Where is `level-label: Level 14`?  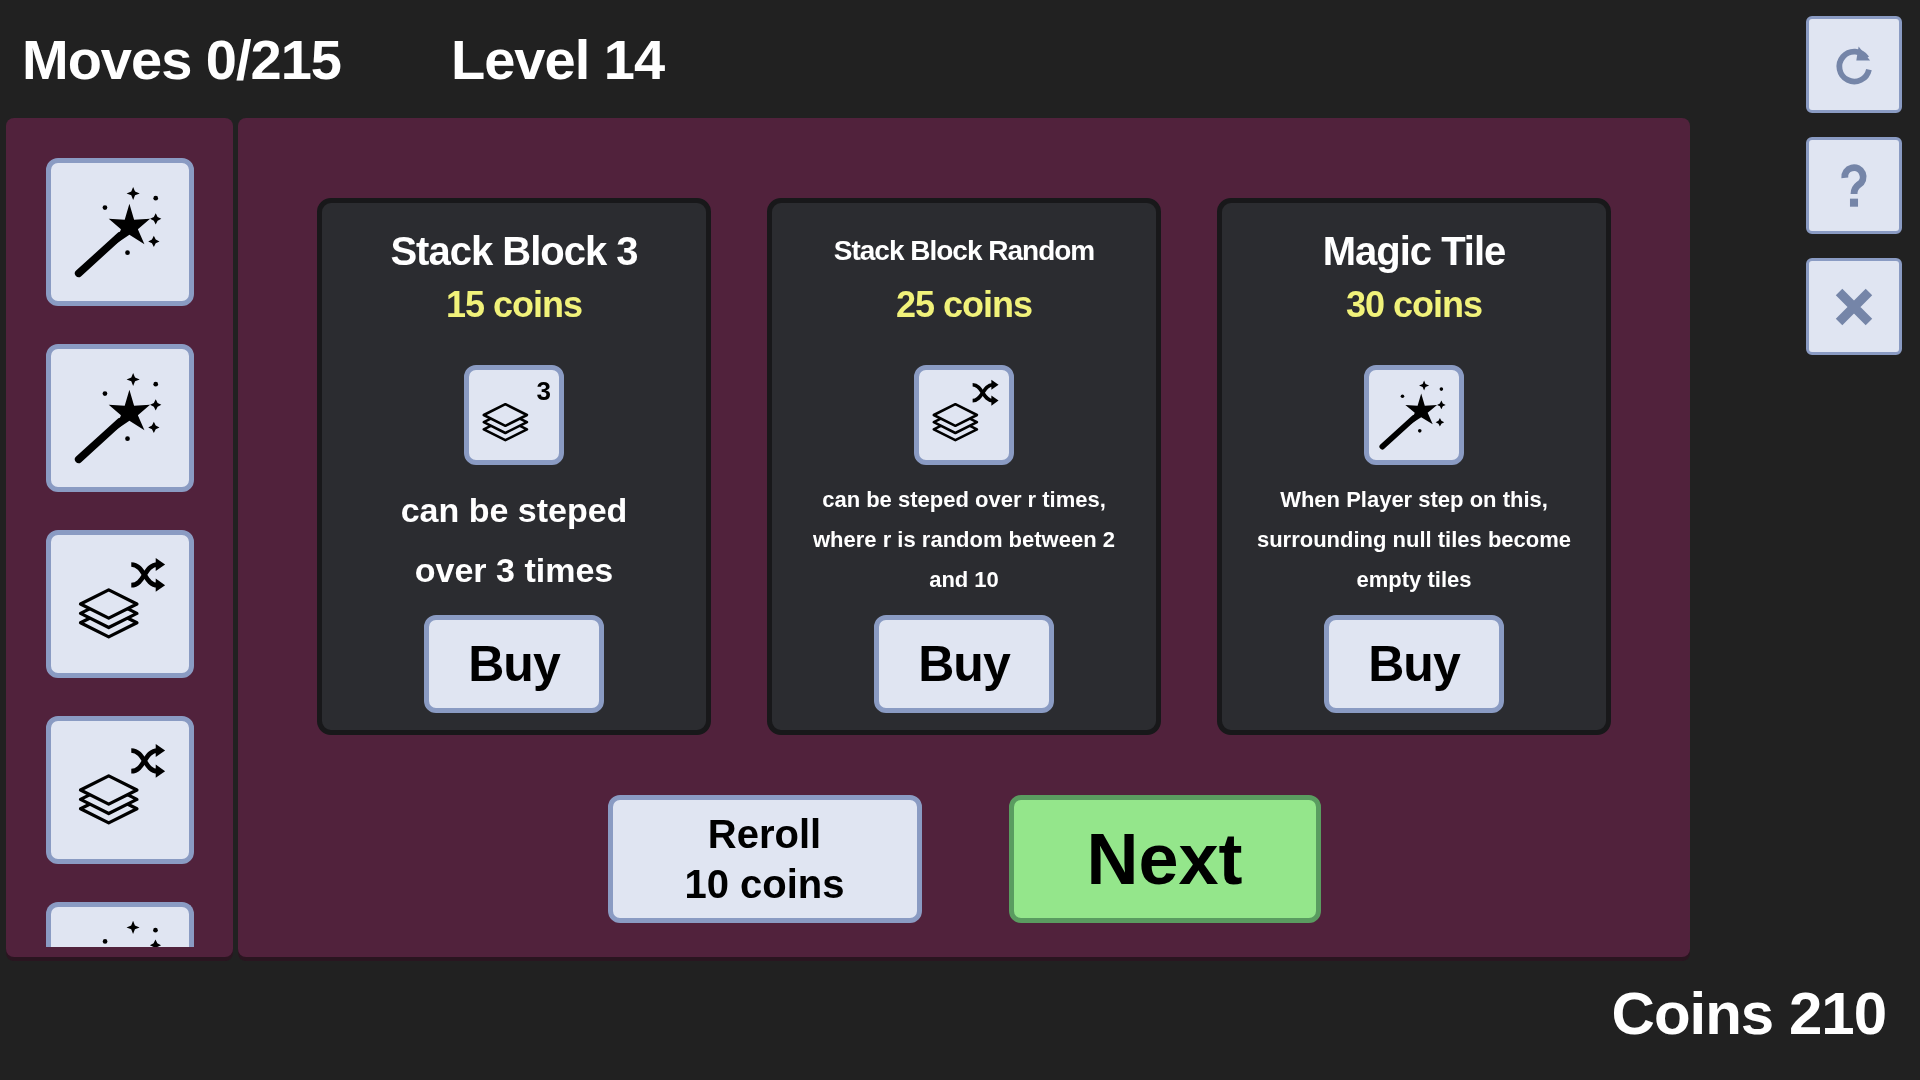
level-label: Level 14 is located at coordinates (558, 59).